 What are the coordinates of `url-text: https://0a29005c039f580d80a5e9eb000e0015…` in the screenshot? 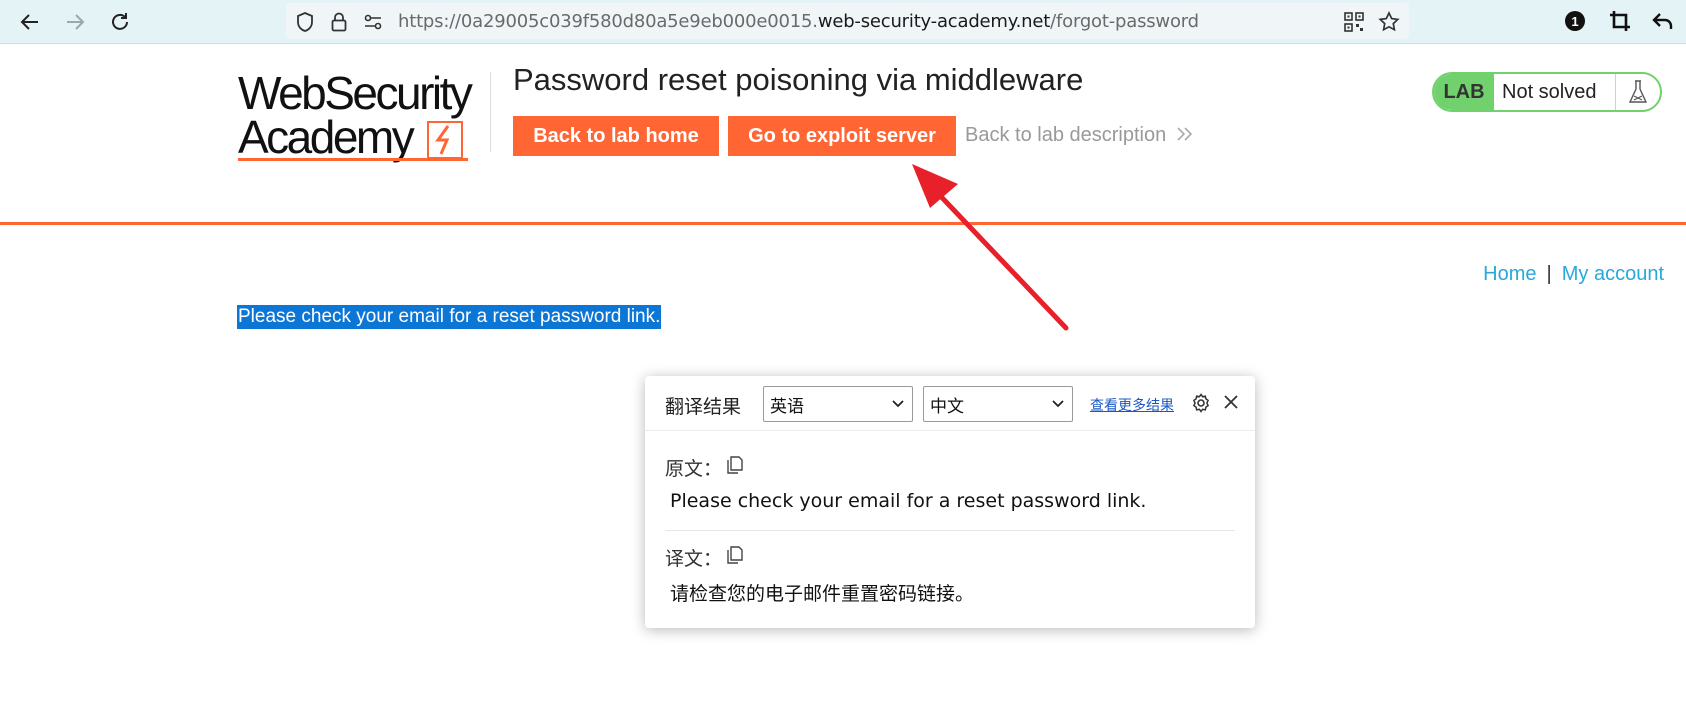 It's located at (798, 21).